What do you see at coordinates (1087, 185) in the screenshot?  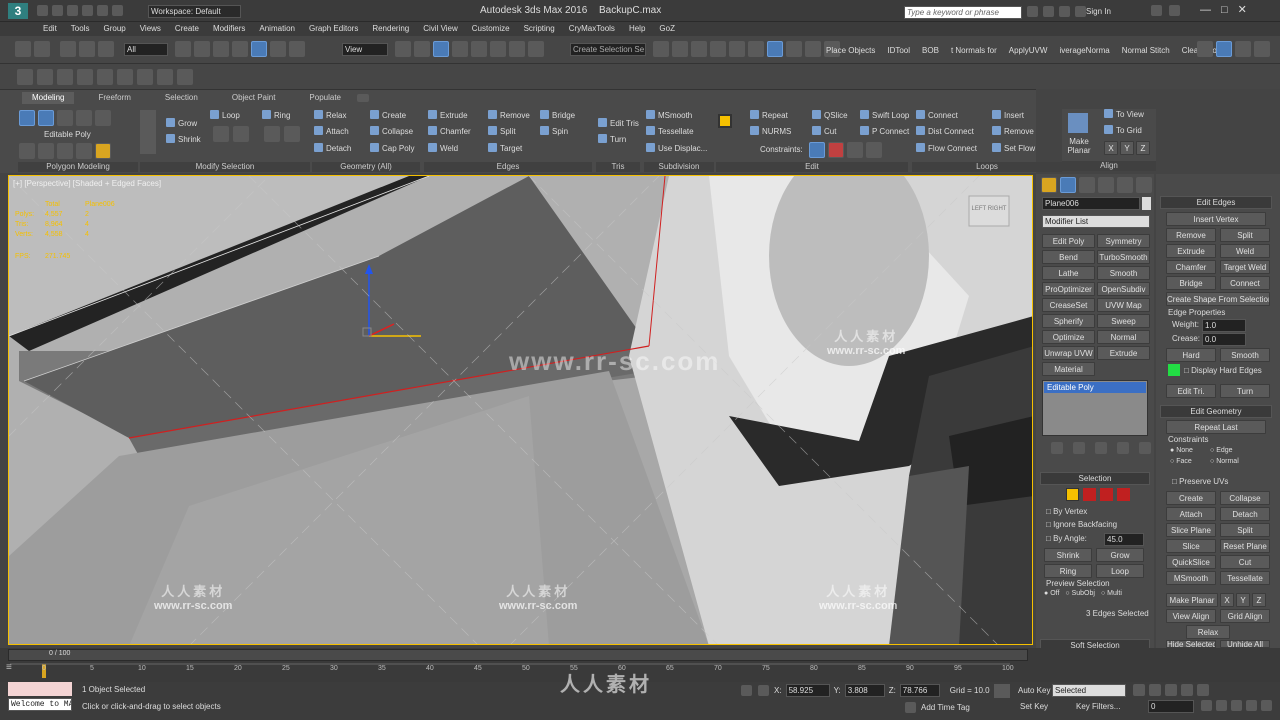 I see `hierarchy-panel-icon` at bounding box center [1087, 185].